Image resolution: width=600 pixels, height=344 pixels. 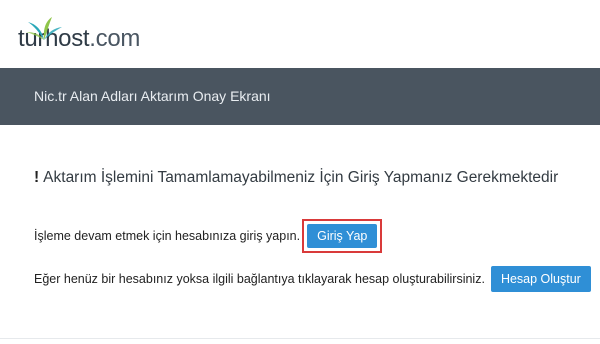 I want to click on login-button: Giriş Yap, so click(x=342, y=236).